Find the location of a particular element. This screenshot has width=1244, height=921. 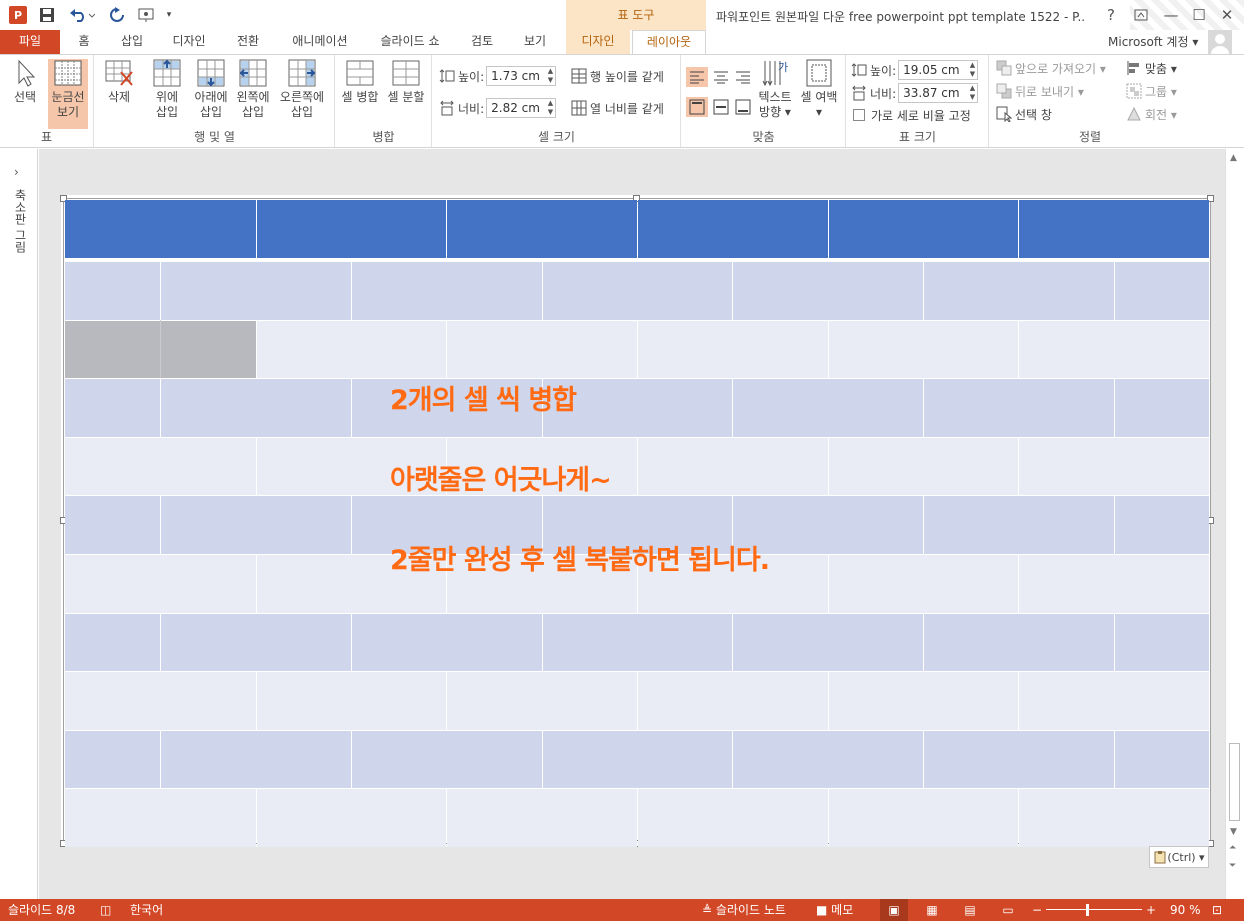

tab-table-layout: 레이아웃 is located at coordinates (669, 42).